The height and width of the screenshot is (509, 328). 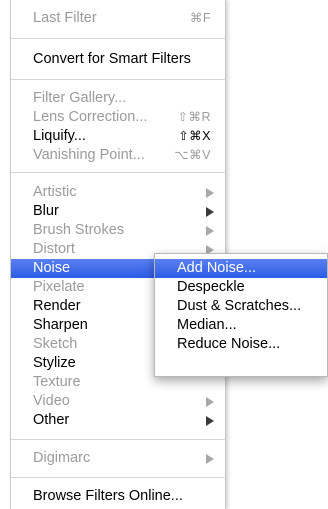 What do you see at coordinates (118, 401) in the screenshot?
I see `menu-item-video: Video` at bounding box center [118, 401].